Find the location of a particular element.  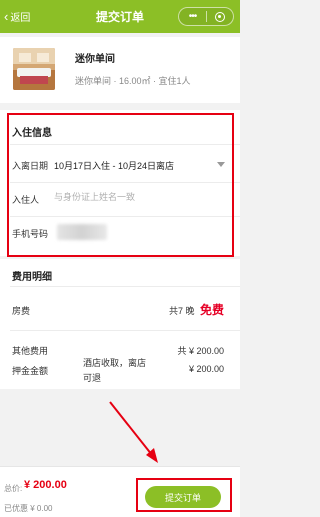

target-icon is located at coordinates (220, 16).